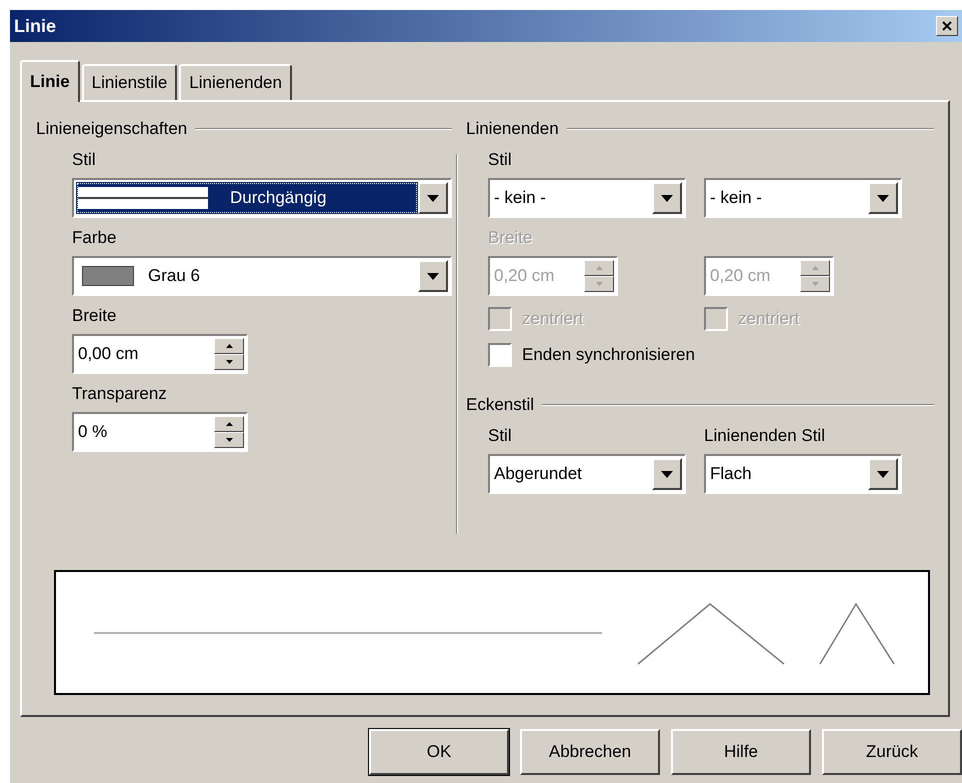  What do you see at coordinates (765, 436) in the screenshot?
I see `field-label: Linienenden Stil` at bounding box center [765, 436].